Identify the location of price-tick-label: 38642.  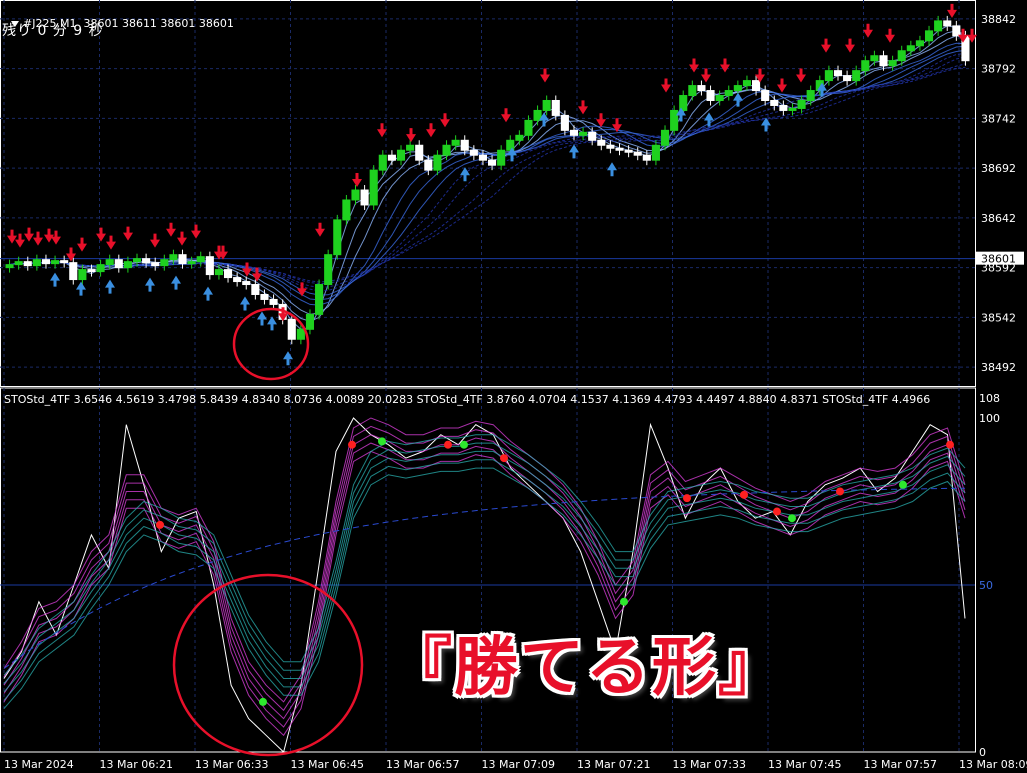
(998, 218).